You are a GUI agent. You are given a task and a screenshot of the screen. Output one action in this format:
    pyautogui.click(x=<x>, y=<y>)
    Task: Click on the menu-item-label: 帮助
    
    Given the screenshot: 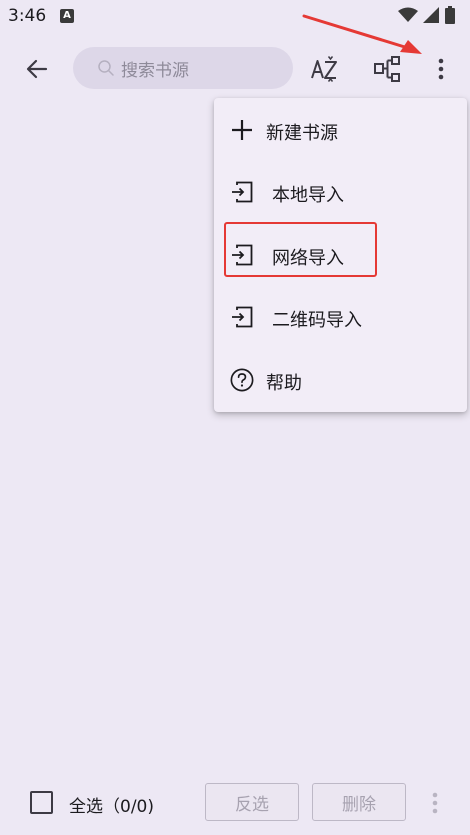 What is the action you would take?
    pyautogui.click(x=284, y=383)
    